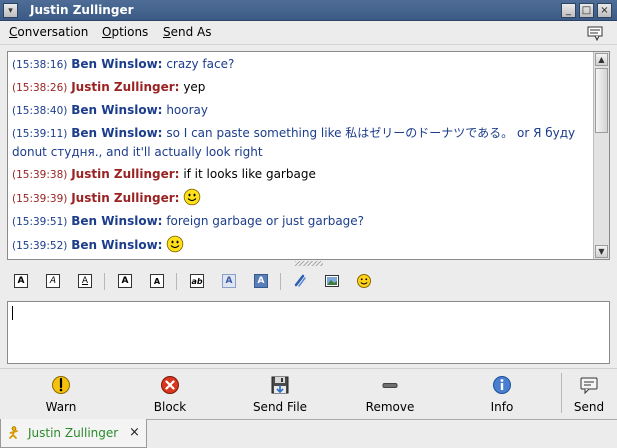 The width and height of the screenshot is (617, 448). I want to click on smiley-icon, so click(364, 281).